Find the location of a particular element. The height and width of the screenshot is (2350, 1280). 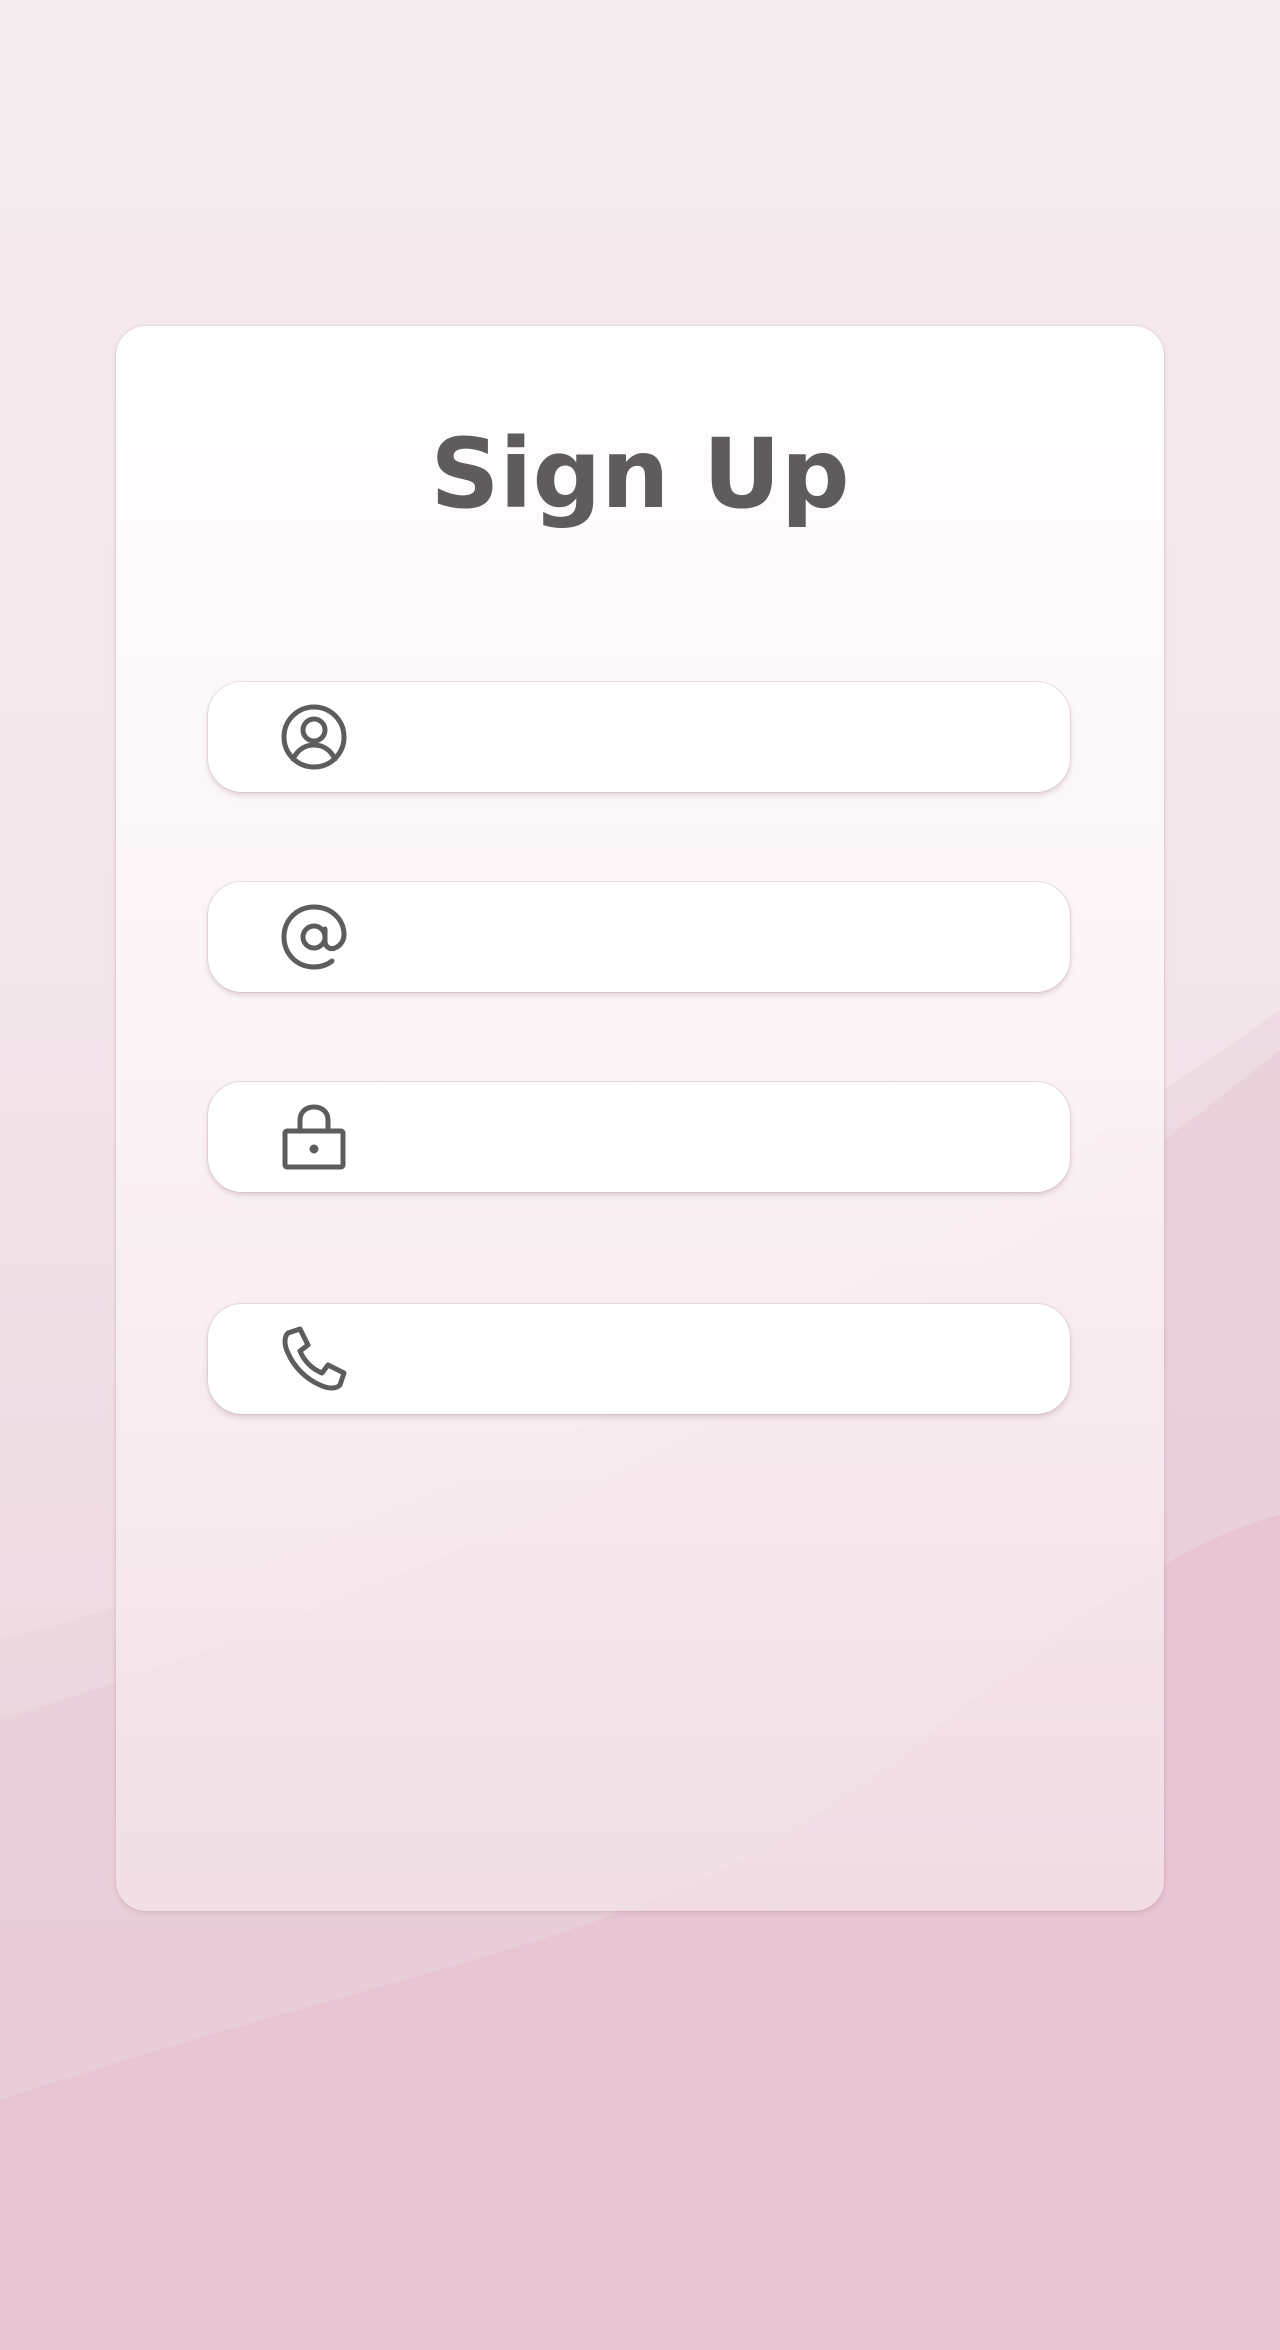

email-input is located at coordinates (698, 937).